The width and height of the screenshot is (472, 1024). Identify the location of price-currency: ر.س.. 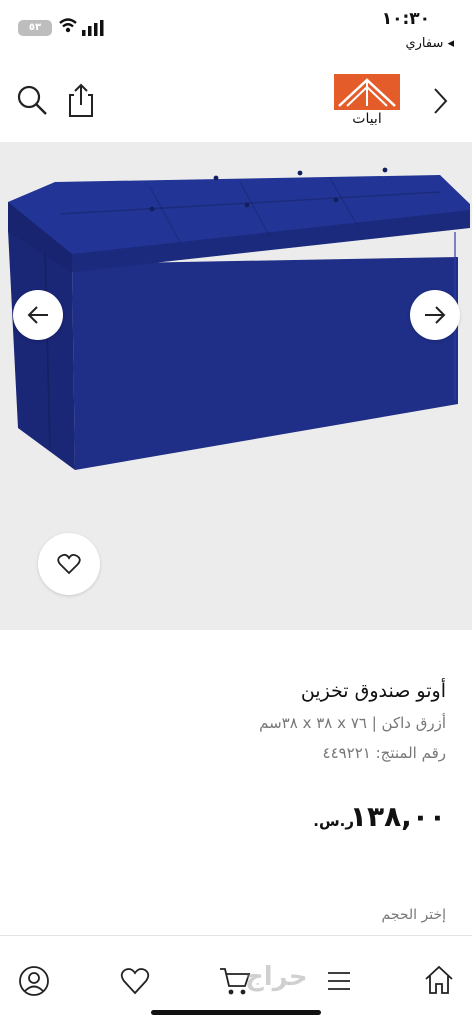
(333, 821).